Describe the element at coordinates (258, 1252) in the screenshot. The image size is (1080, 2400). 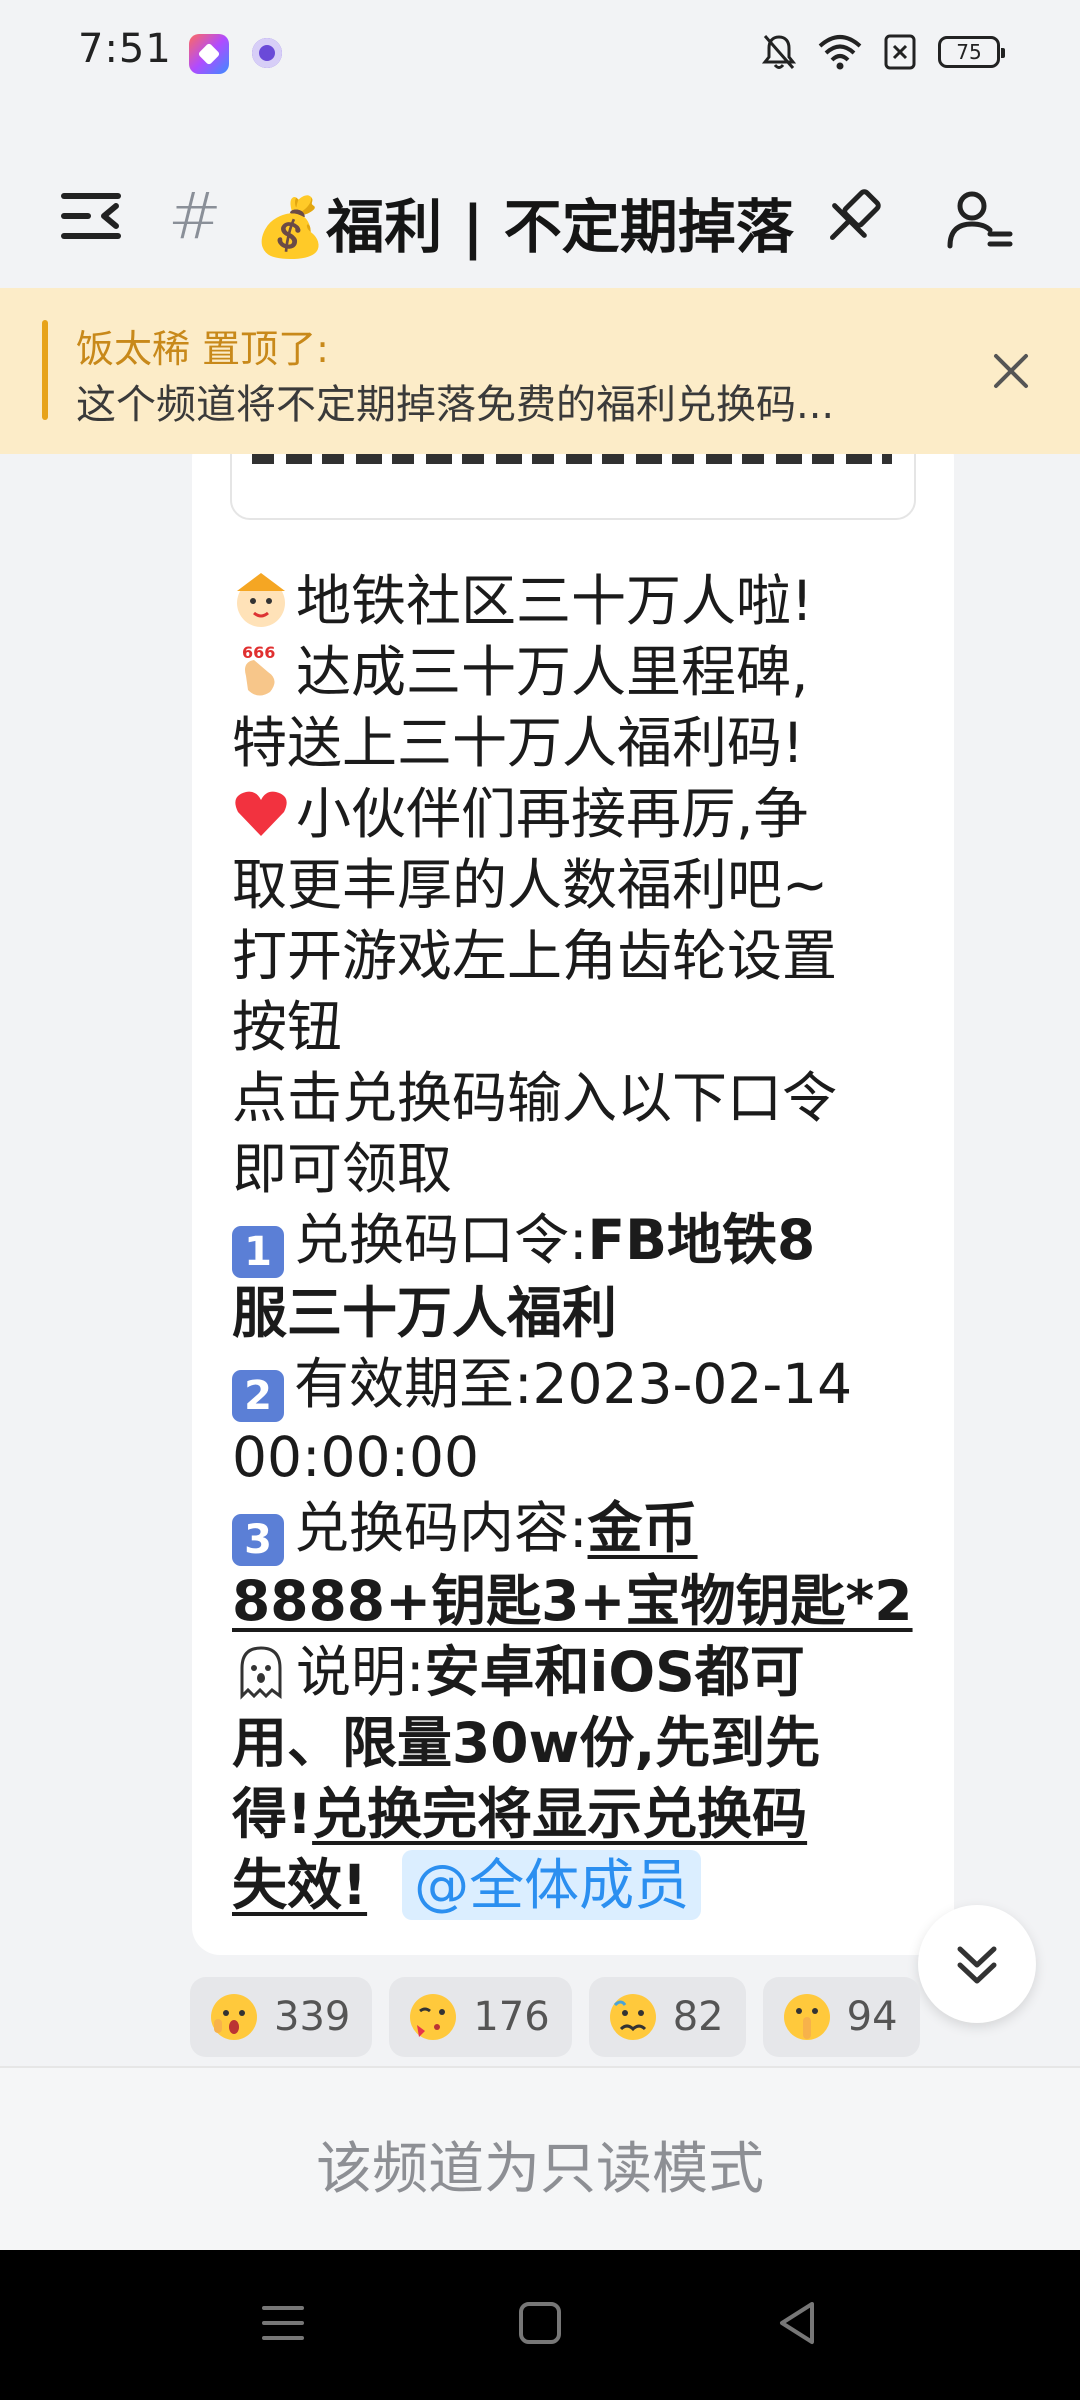
I see `keycap-1-icon: 1` at that location.